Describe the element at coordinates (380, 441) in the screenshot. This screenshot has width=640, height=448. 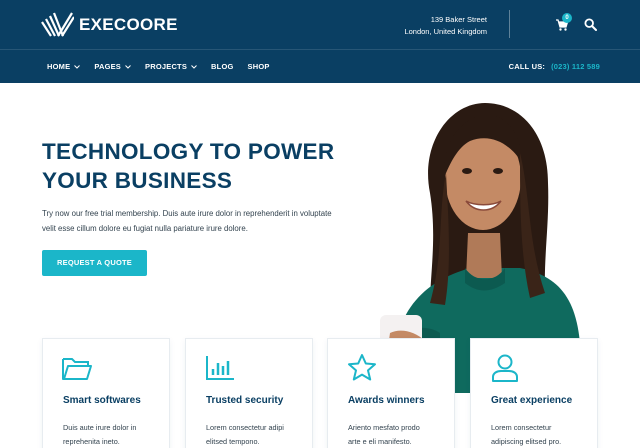
I see `feature-text-line-2: arte e eli manifesto.` at that location.